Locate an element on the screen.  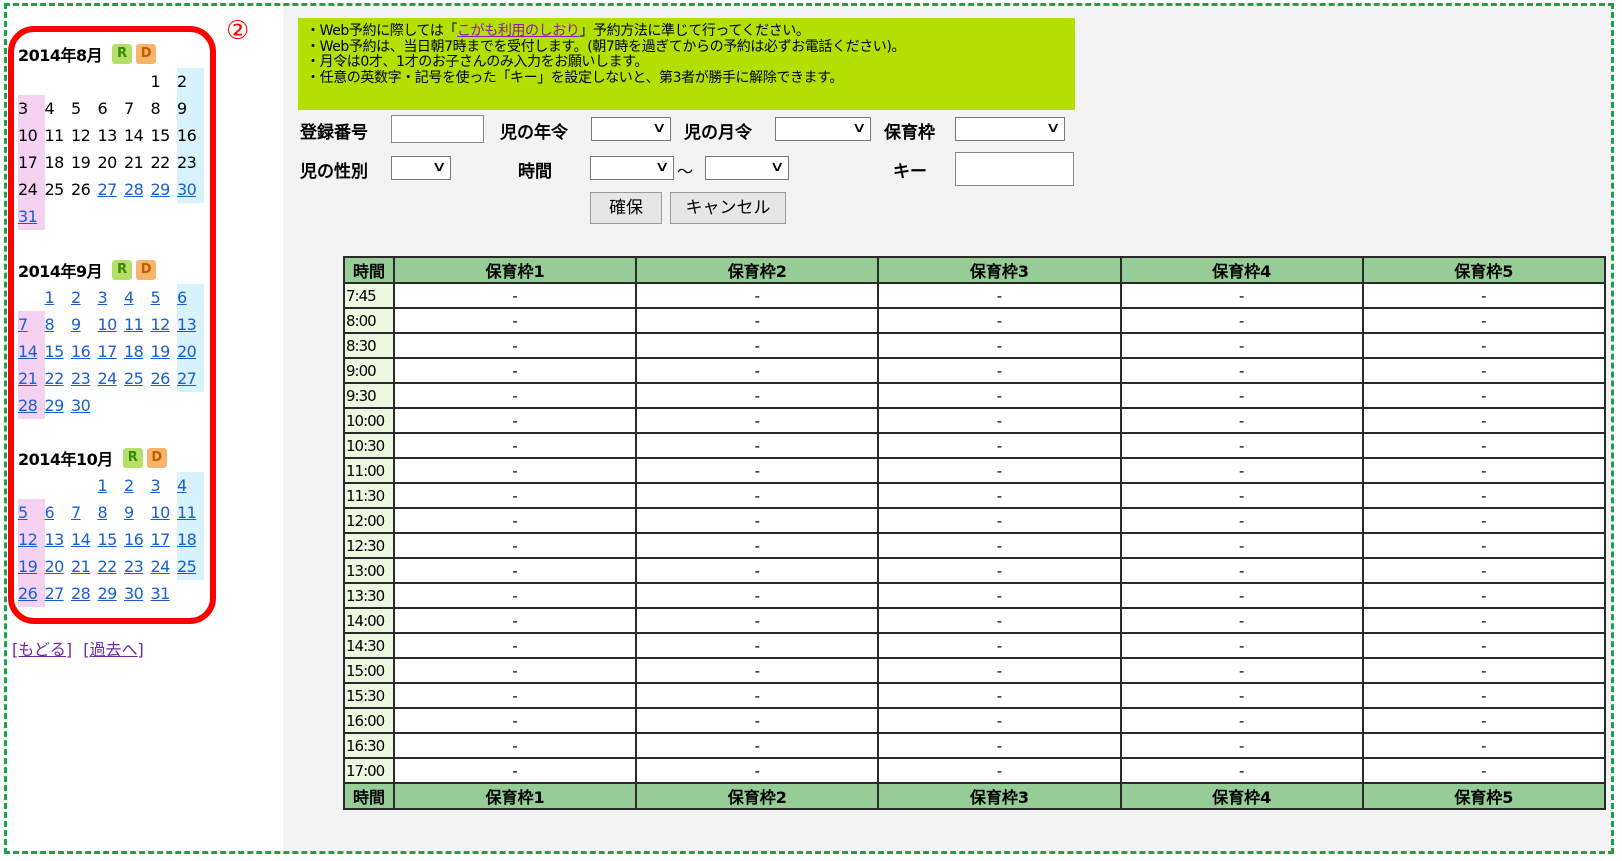
key-input is located at coordinates (1014, 169).